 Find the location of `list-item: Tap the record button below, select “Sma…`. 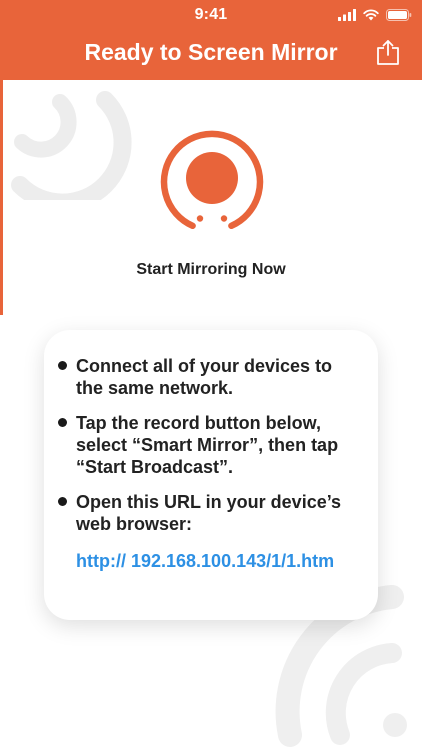

list-item: Tap the record button below, select “Sma… is located at coordinates (208, 445).